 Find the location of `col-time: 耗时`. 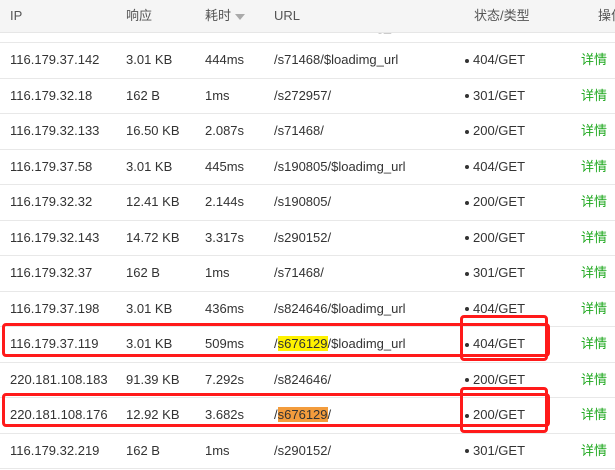

col-time: 耗时 is located at coordinates (225, 16).